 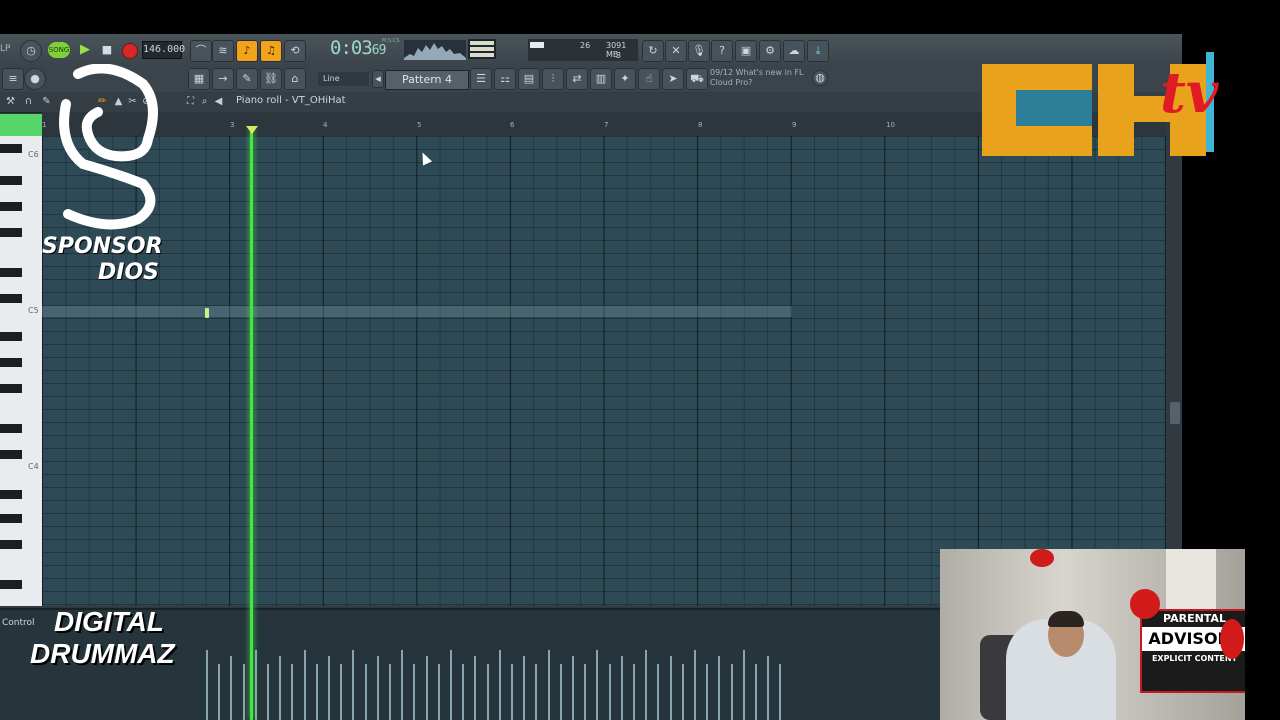 What do you see at coordinates (427, 80) in the screenshot?
I see `pattern-selector: Pattern 4` at bounding box center [427, 80].